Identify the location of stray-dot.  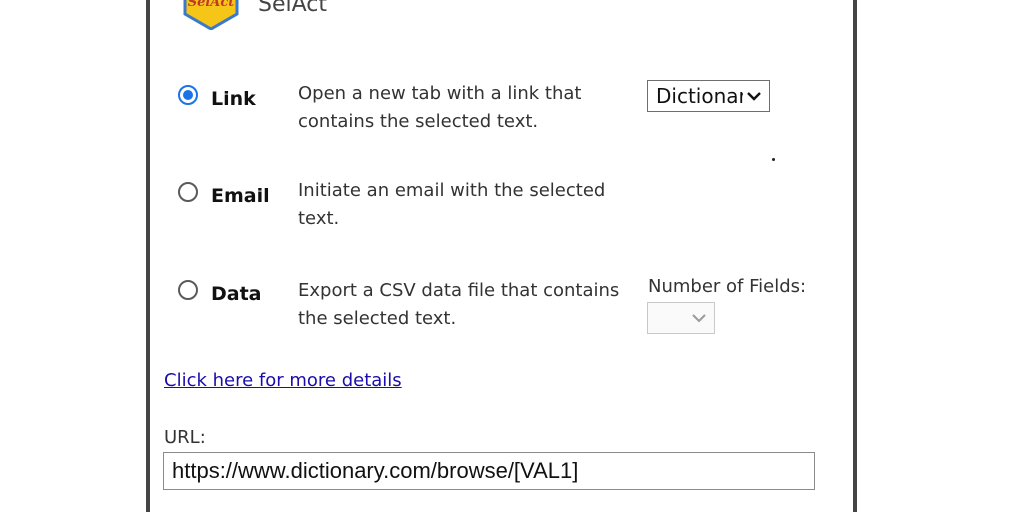
(773, 159).